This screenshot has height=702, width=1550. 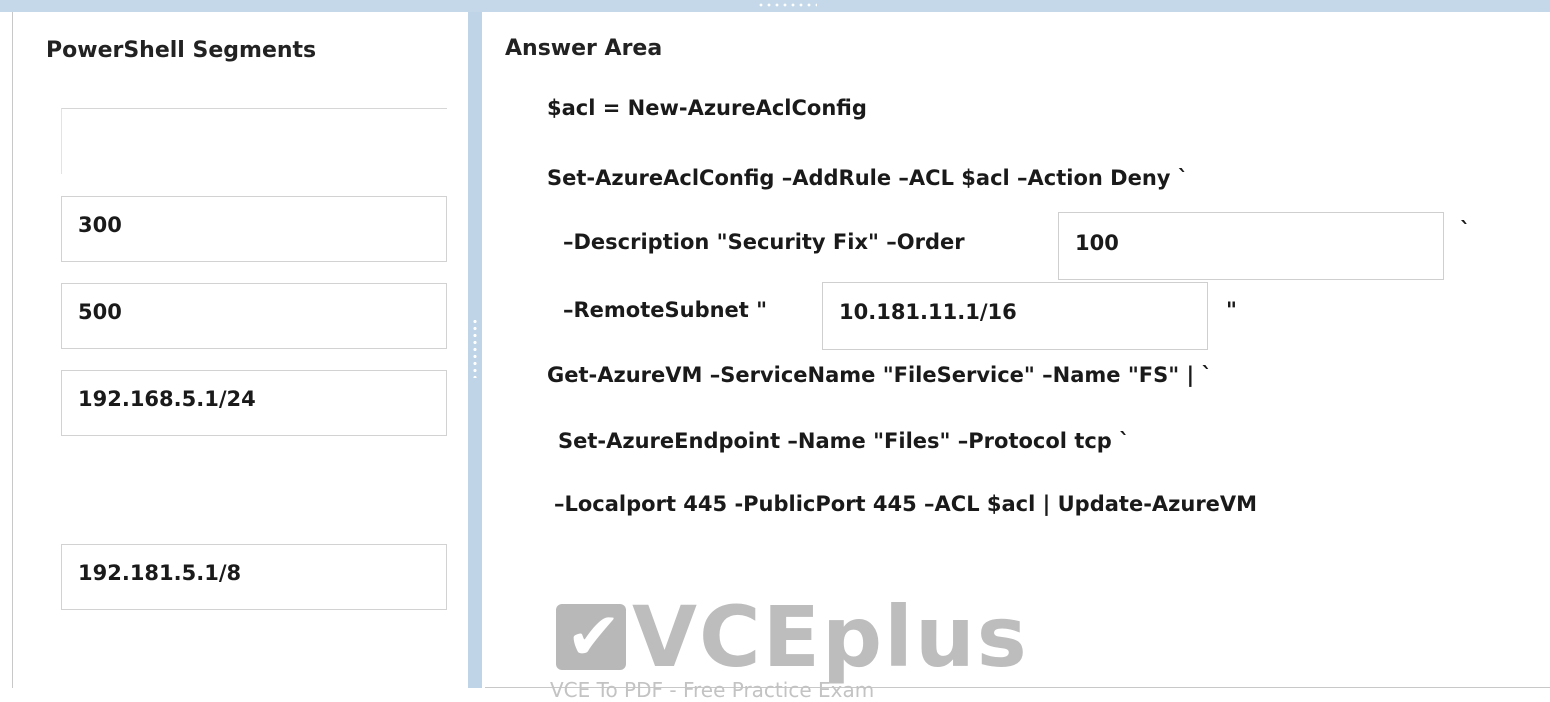 What do you see at coordinates (1097, 243) in the screenshot?
I see `order-value: 100` at bounding box center [1097, 243].